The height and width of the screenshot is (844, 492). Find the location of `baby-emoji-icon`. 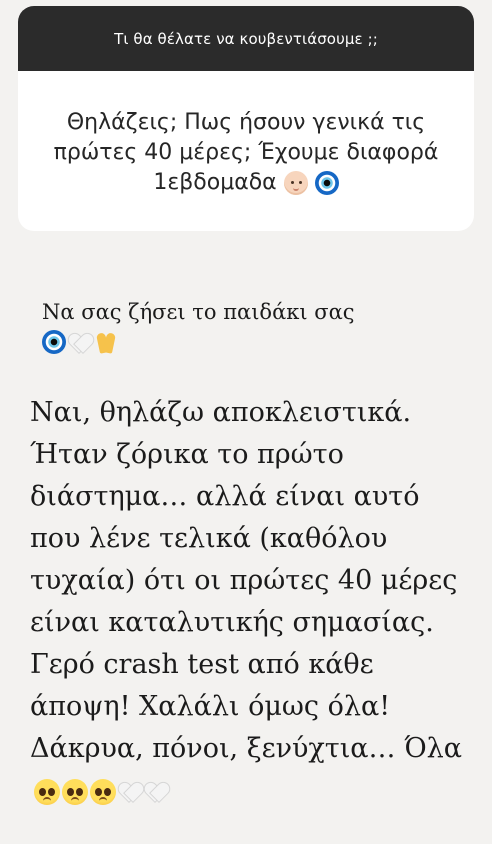

baby-emoji-icon is located at coordinates (295, 183).